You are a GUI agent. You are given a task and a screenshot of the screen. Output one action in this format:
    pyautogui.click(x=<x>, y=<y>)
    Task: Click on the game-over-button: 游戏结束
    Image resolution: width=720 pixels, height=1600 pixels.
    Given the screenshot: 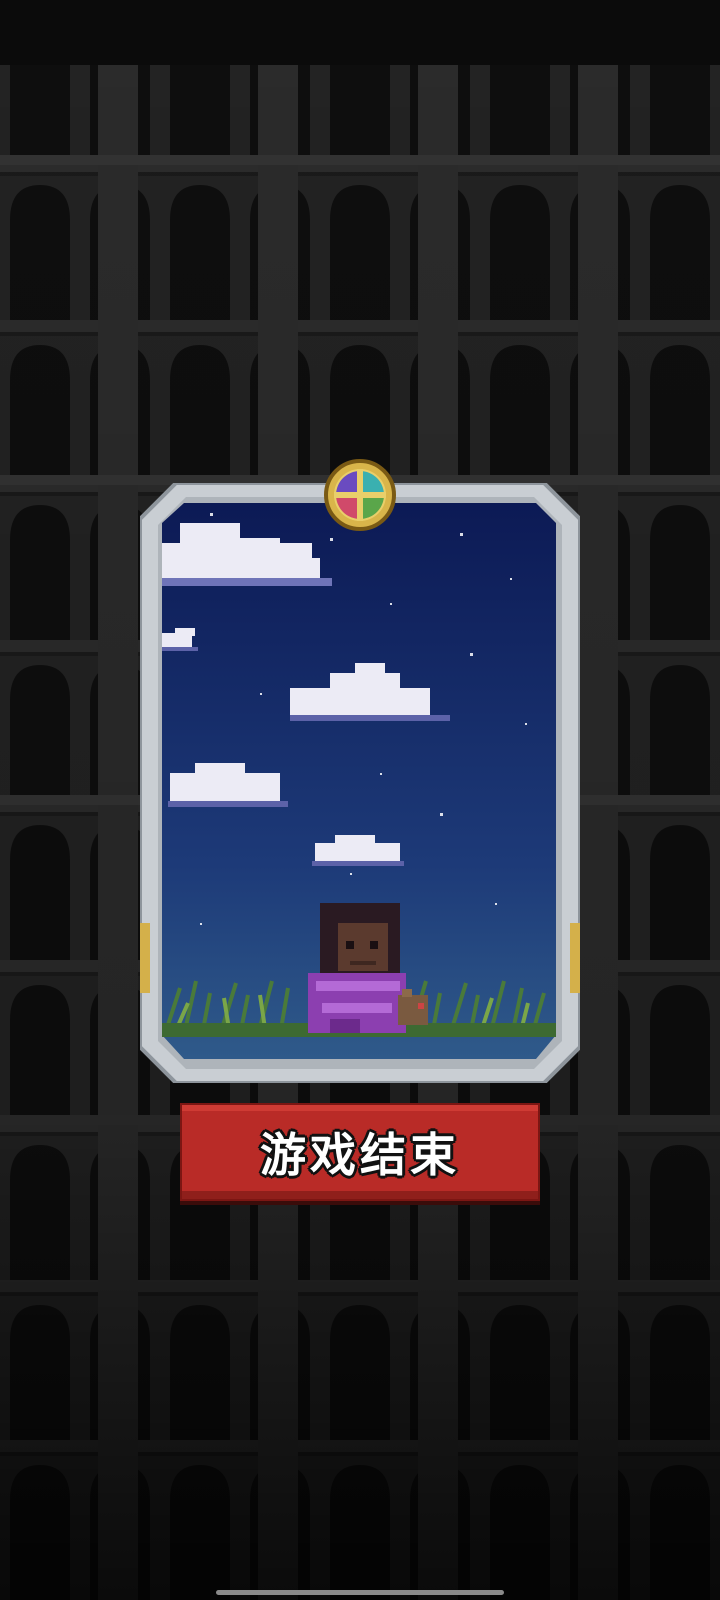 What is the action you would take?
    pyautogui.click(x=360, y=1152)
    